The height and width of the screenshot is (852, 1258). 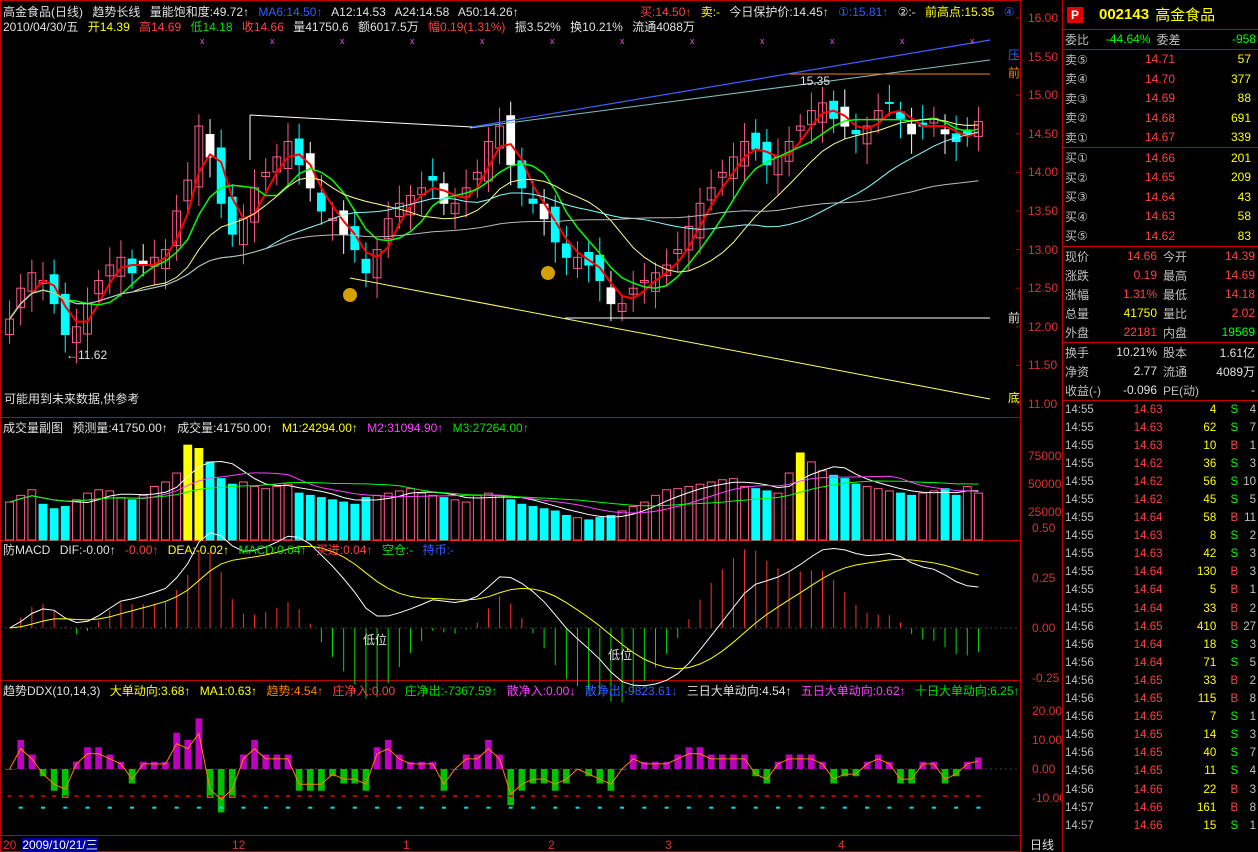 I want to click on price-axis-label: 14.50, so click(x=1043, y=133).